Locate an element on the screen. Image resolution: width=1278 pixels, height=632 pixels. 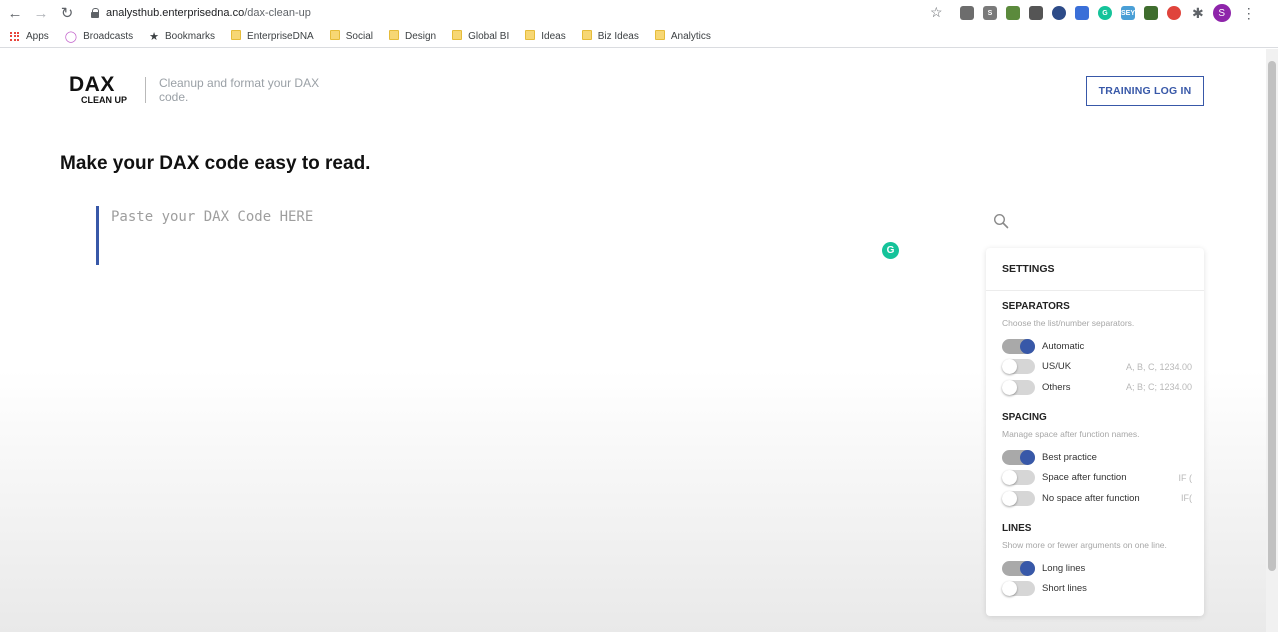
option-label: Short lines is located at coordinates (1064, 589).